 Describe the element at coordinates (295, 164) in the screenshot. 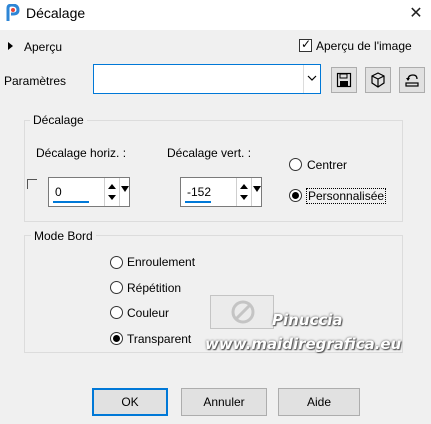

I see `radio-center` at that location.